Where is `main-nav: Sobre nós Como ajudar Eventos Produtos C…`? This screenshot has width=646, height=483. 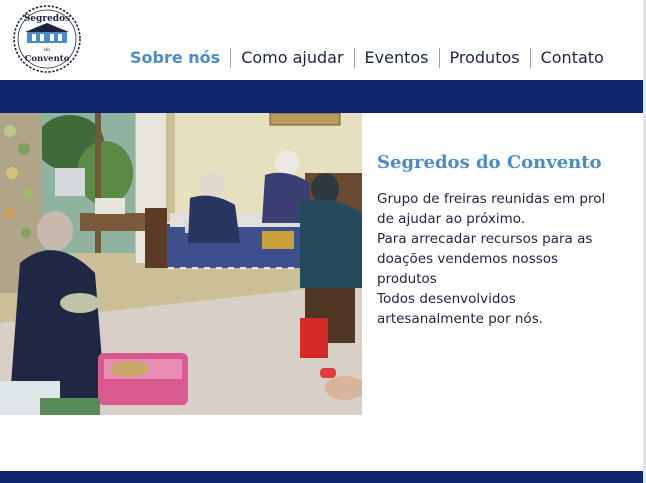 main-nav: Sobre nós Como ajudar Eventos Produtos C… is located at coordinates (367, 58).